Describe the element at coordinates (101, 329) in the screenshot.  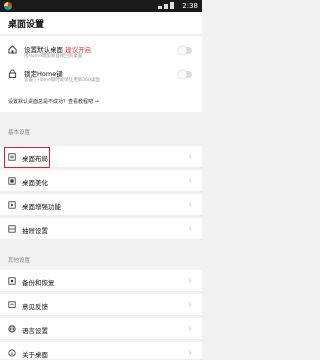
I see `menu-item-language: 语言设置 ›` at that location.